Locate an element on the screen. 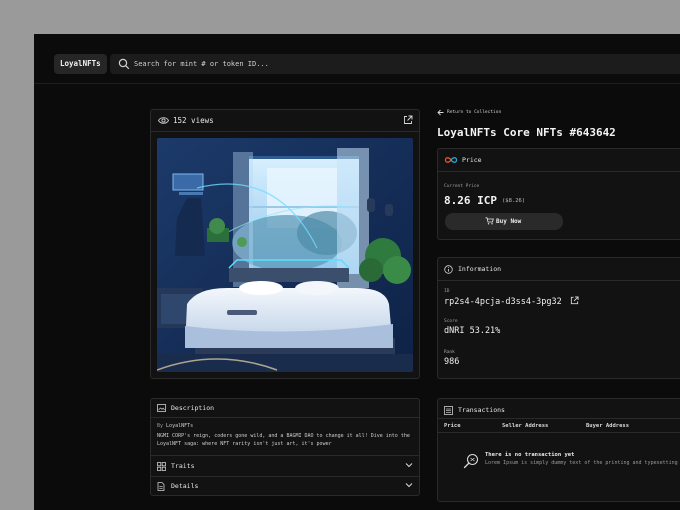  list-icon is located at coordinates (448, 410).